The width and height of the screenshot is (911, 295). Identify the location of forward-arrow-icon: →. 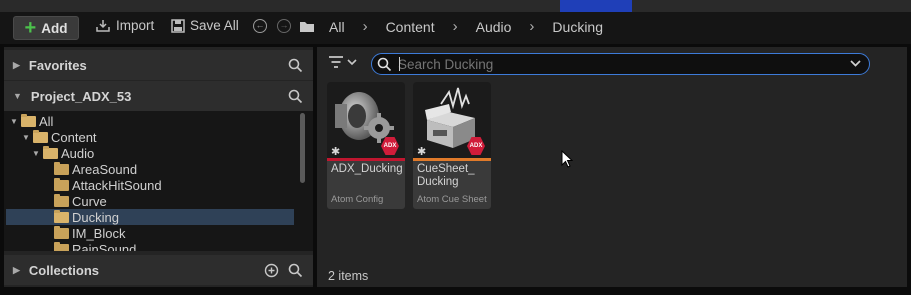
(284, 26).